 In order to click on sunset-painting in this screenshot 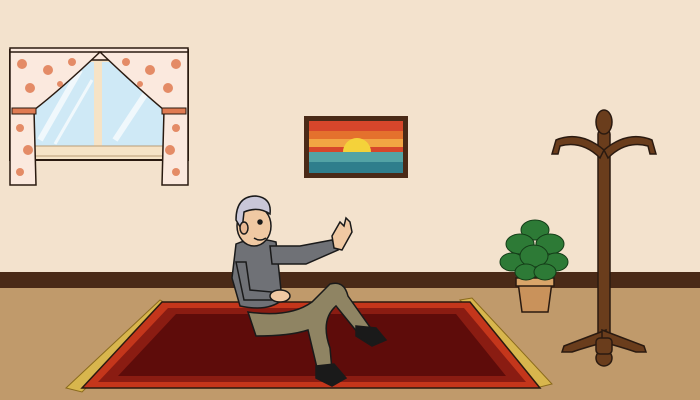, I will do `click(356, 147)`.